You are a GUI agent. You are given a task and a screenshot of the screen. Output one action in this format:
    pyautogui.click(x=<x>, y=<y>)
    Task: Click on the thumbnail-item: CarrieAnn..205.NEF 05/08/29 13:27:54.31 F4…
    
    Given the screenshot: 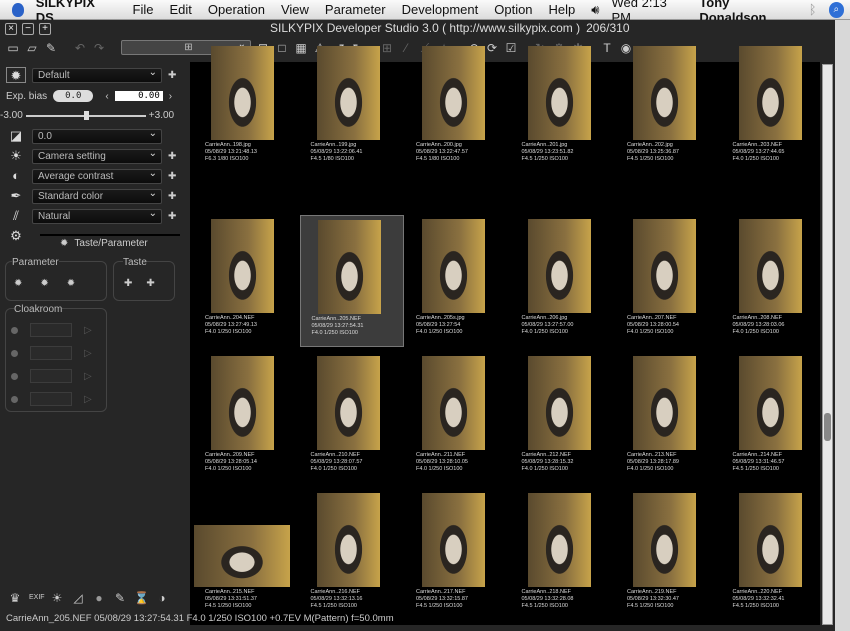 What is the action you would take?
    pyautogui.click(x=351, y=281)
    